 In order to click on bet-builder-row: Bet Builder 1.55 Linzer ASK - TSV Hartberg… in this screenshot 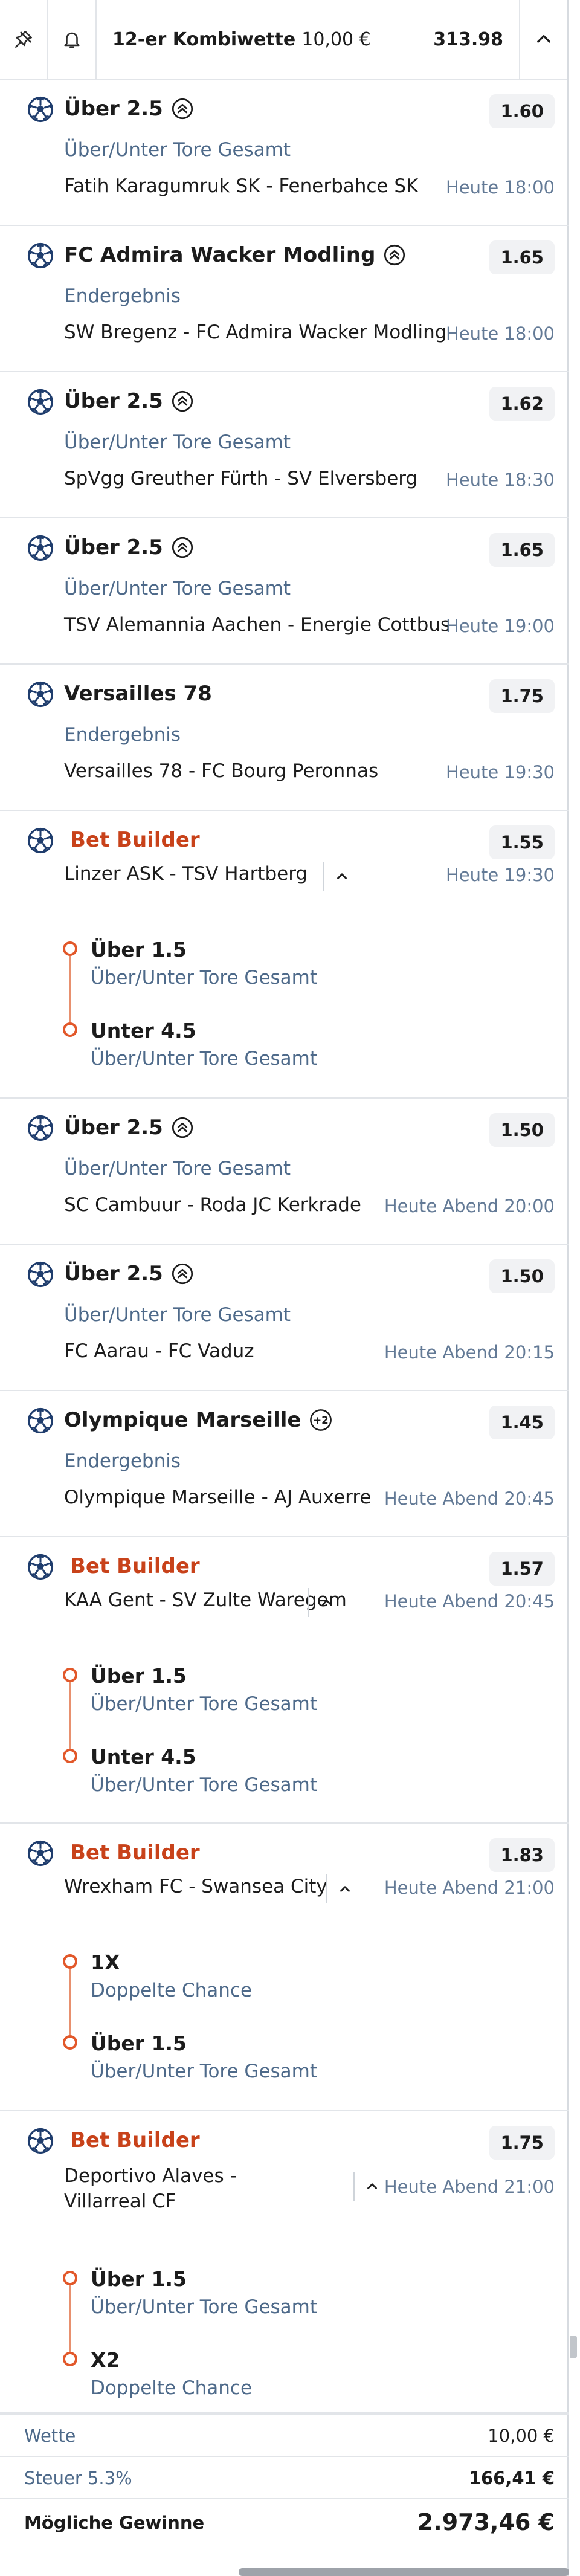, I will do `click(284, 955)`.